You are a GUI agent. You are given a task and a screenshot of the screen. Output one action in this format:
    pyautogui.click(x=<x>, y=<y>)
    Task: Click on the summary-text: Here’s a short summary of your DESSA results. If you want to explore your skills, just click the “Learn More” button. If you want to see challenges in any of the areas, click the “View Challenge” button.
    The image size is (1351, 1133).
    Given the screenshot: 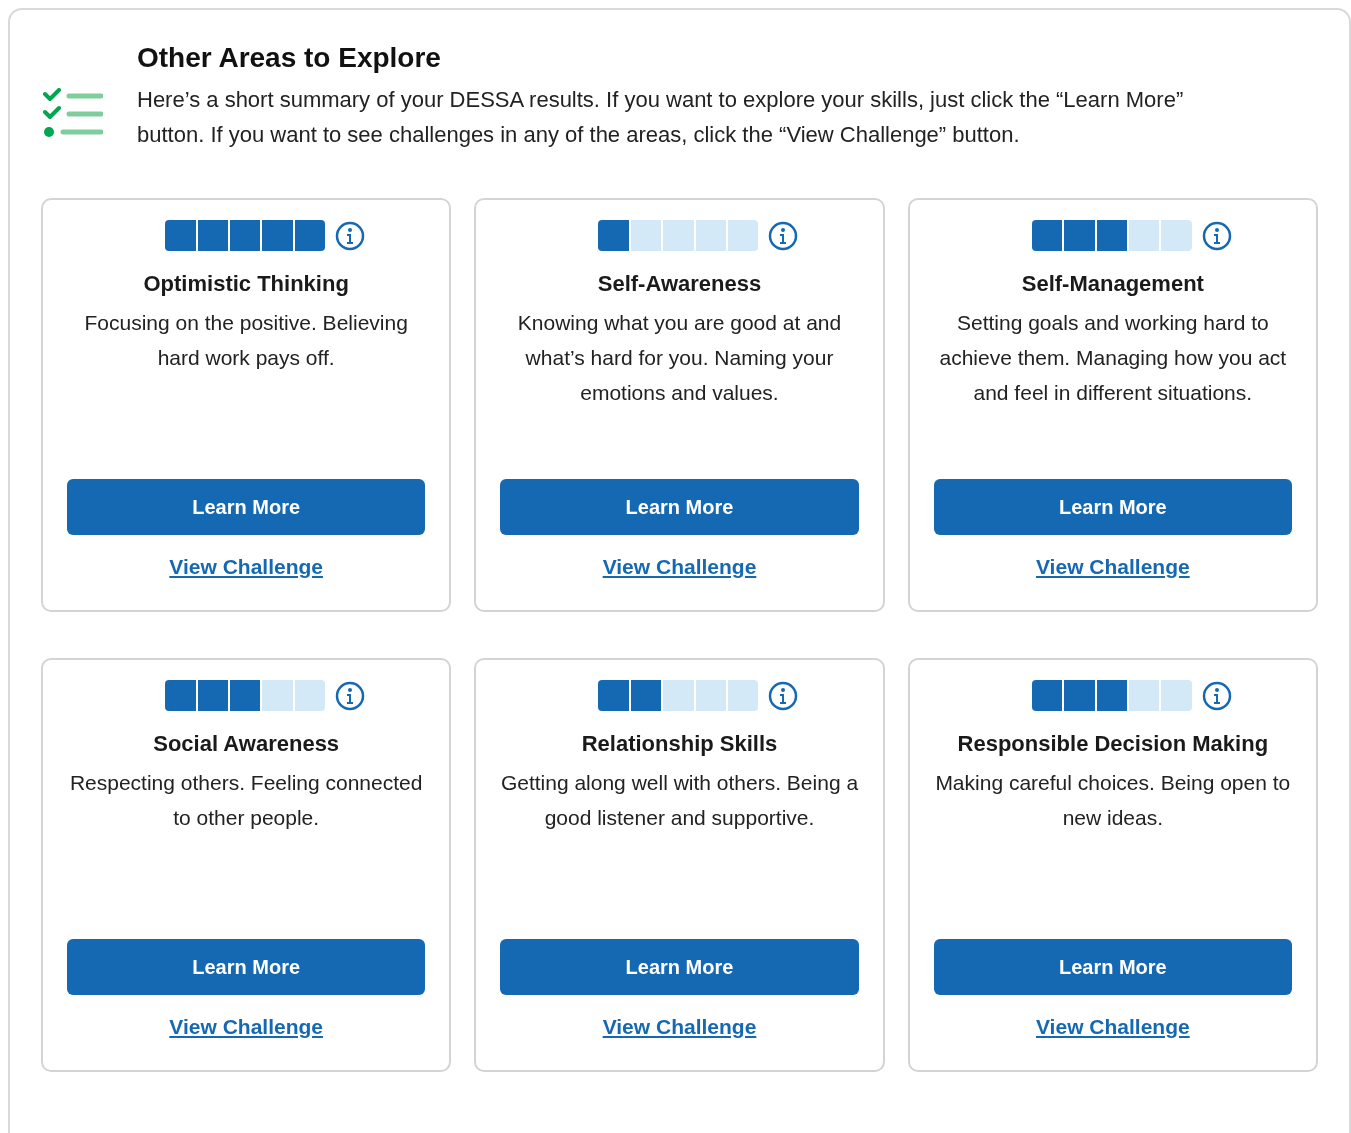 What is the action you would take?
    pyautogui.click(x=661, y=117)
    